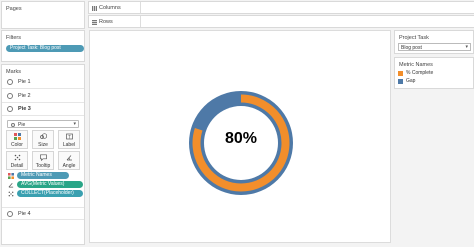  Describe the element at coordinates (94, 8) in the screenshot. I see `columns-icon` at that location.